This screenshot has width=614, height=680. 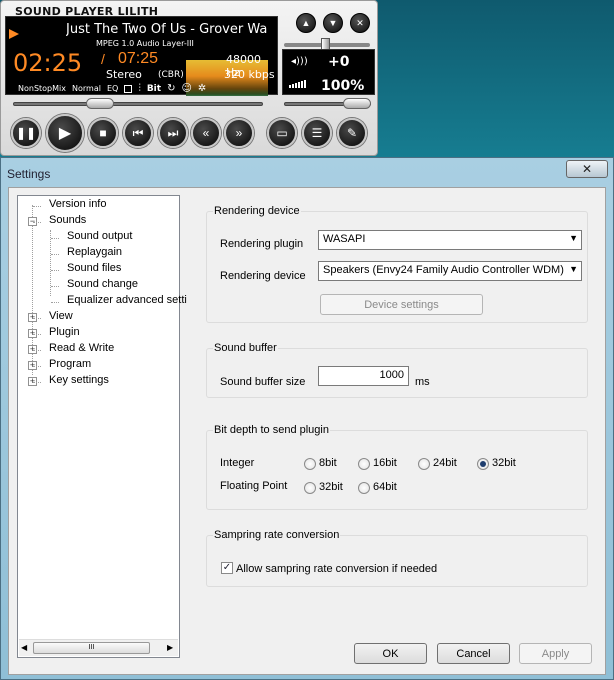 What do you see at coordinates (42, 88) in the screenshot?
I see `nonstopmix-toggle: NonStopMix` at bounding box center [42, 88].